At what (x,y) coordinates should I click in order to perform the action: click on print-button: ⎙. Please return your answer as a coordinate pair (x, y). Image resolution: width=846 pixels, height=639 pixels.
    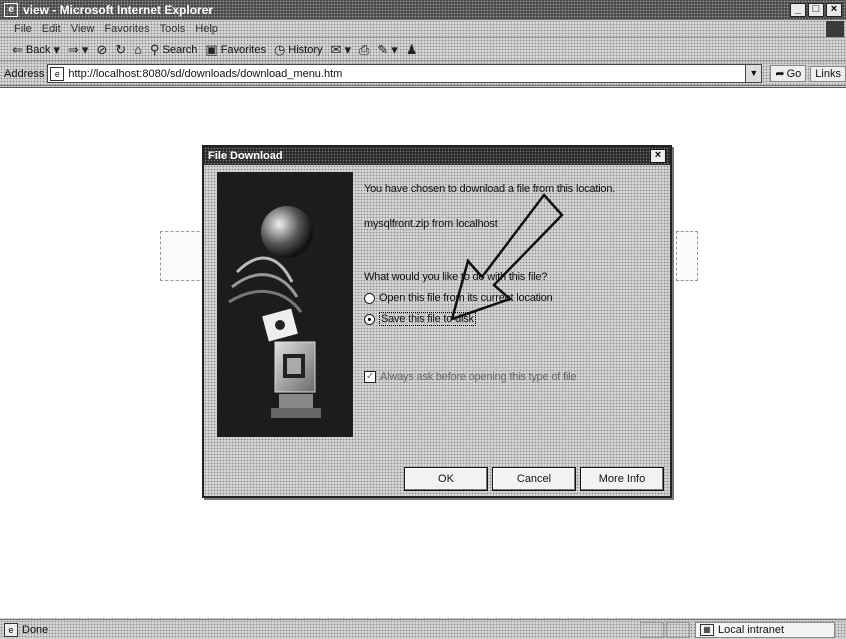
    Looking at the image, I should click on (364, 50).